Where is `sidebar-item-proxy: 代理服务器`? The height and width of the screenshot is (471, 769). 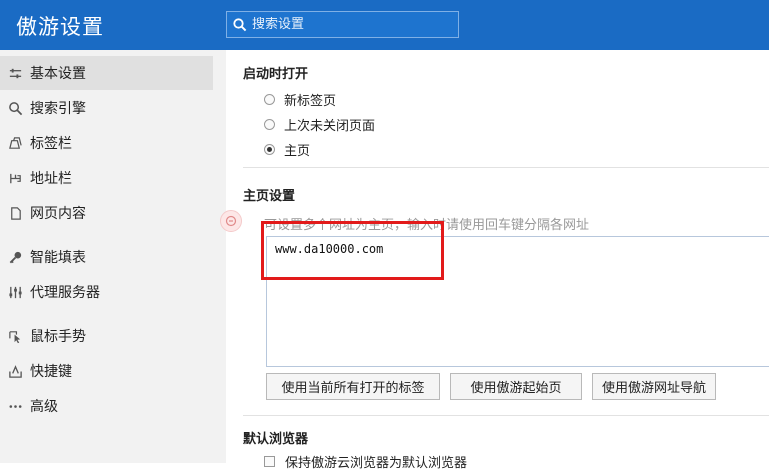
sidebar-item-proxy: 代理服务器 is located at coordinates (106, 292).